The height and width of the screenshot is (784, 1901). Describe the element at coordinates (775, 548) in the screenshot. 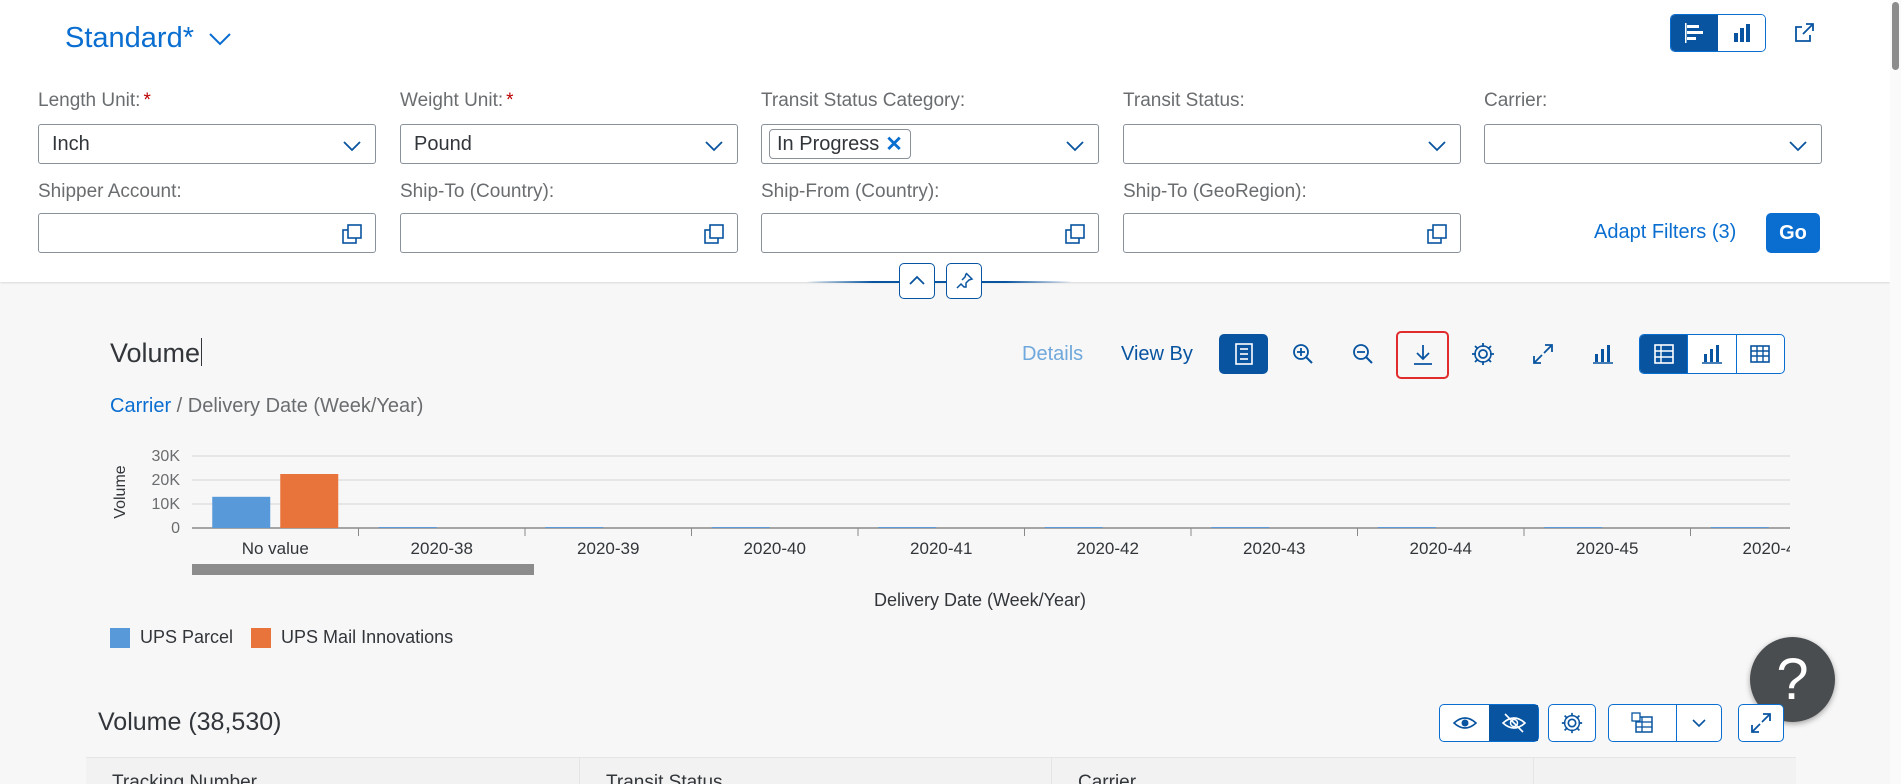

I see `x-tick-label: 2020-40` at that location.